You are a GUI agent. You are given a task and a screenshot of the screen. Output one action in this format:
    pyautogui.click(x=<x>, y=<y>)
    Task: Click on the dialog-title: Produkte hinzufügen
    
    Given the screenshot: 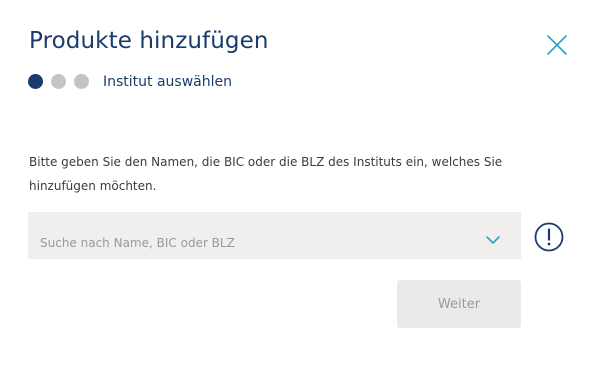 What is the action you would take?
    pyautogui.click(x=149, y=41)
    